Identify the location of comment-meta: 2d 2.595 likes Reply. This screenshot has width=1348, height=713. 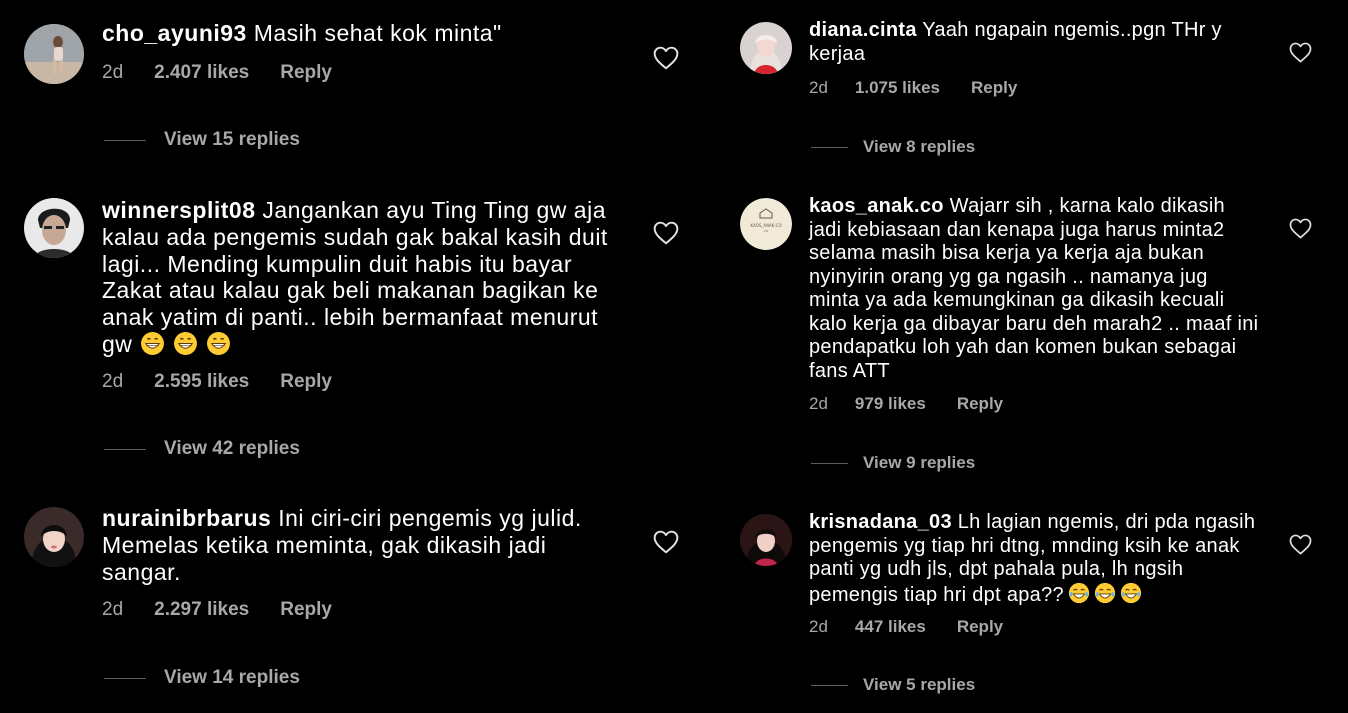
(217, 382).